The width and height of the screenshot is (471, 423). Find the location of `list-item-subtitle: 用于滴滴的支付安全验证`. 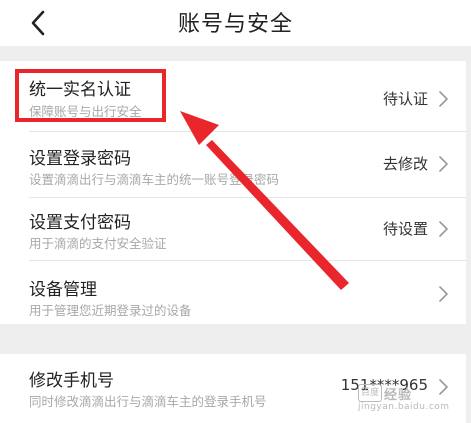

list-item-subtitle: 用于滴滴的支付安全验证 is located at coordinates (98, 243).